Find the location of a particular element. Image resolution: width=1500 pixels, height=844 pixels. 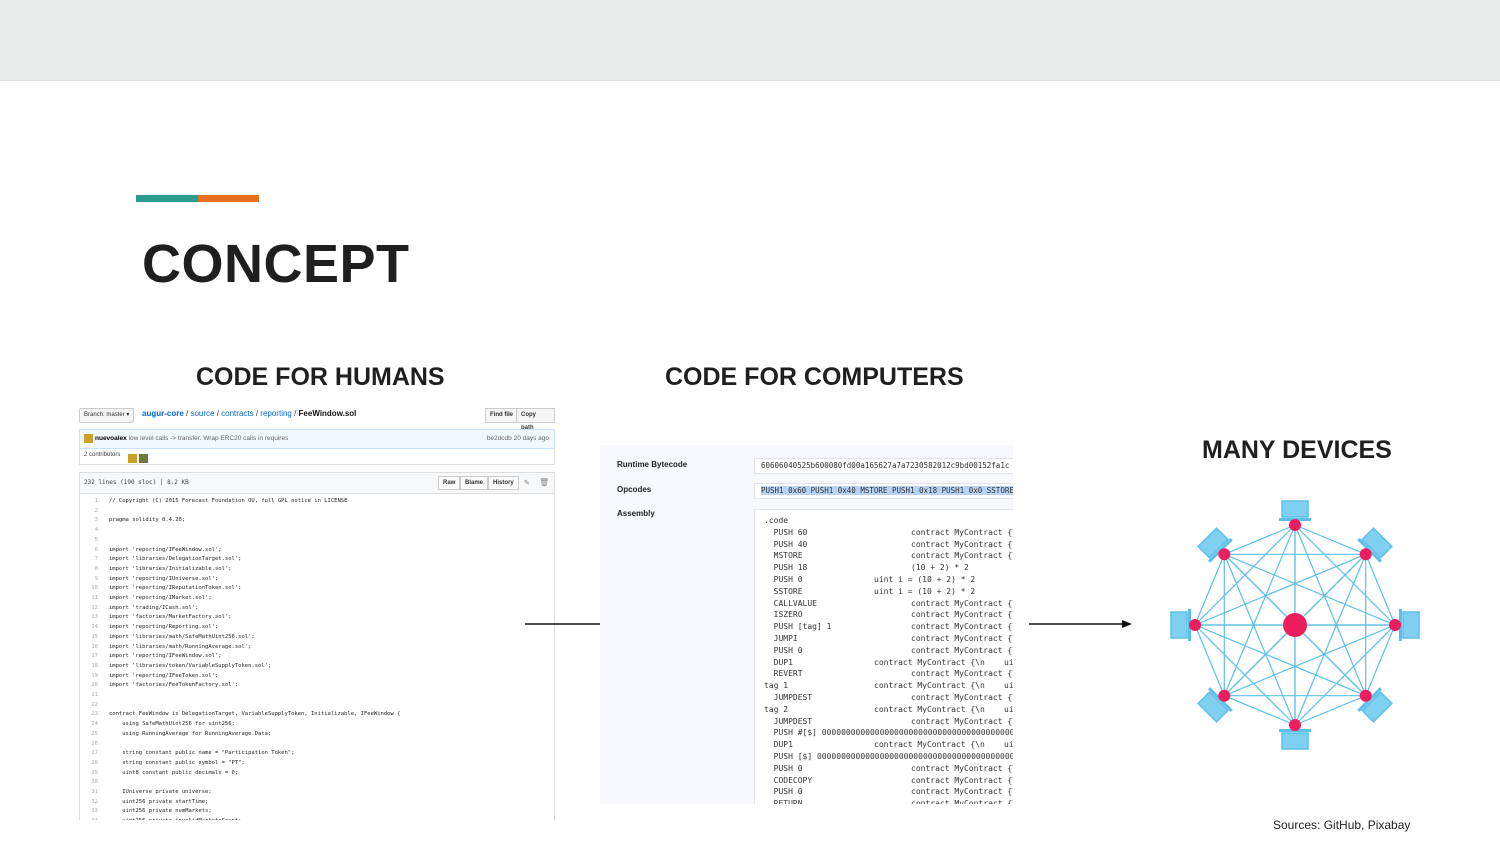

line-number: 12 is located at coordinates (89, 608).